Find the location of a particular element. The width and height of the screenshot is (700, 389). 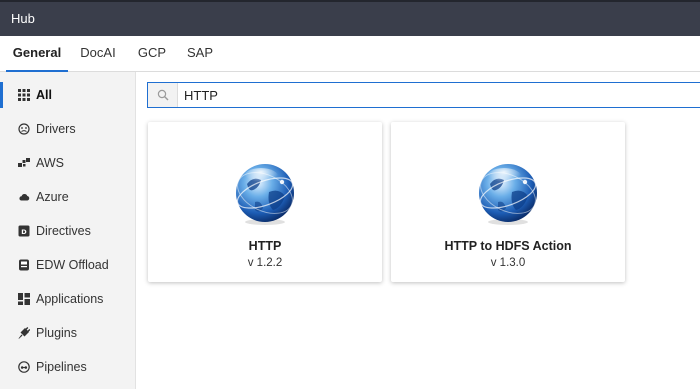

sidebar-item-edw-offload: EDW Offload is located at coordinates (68, 265).